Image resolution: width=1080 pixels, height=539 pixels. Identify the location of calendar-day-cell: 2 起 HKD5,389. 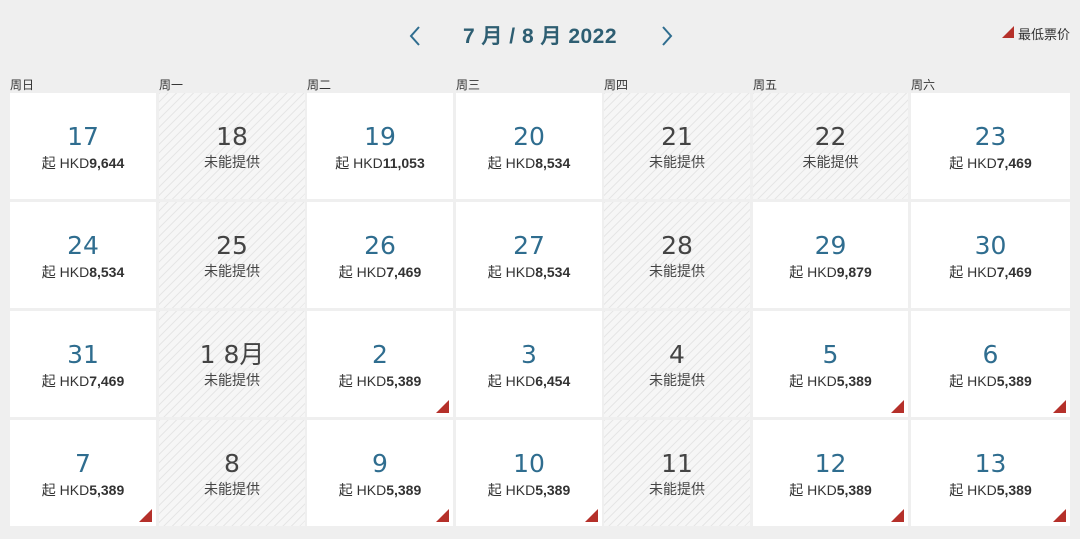
(380, 364).